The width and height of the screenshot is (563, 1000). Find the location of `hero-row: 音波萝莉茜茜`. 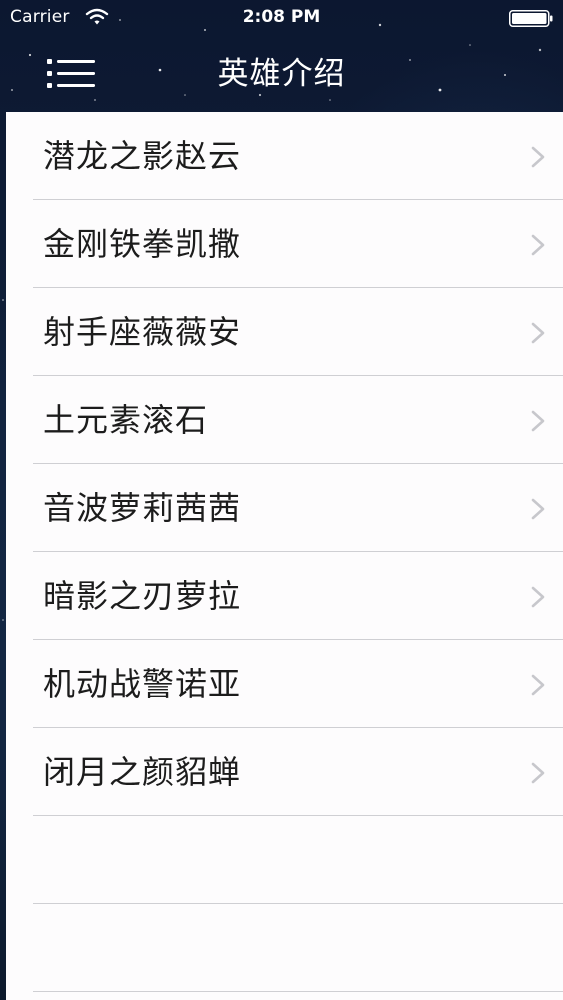

hero-row: 音波萝莉茜茜 is located at coordinates (284, 508).